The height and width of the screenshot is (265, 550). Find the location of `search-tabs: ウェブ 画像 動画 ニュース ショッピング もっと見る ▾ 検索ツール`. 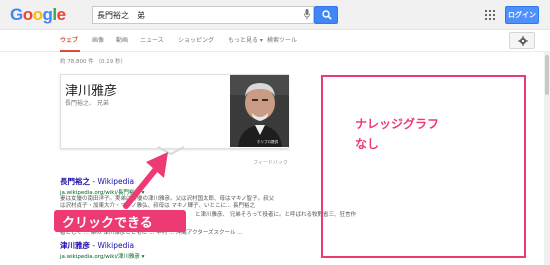

search-tabs: ウェブ 画像 動画 ニュース ショッピング もっと見る ▾ 検索ツール is located at coordinates (275, 41).